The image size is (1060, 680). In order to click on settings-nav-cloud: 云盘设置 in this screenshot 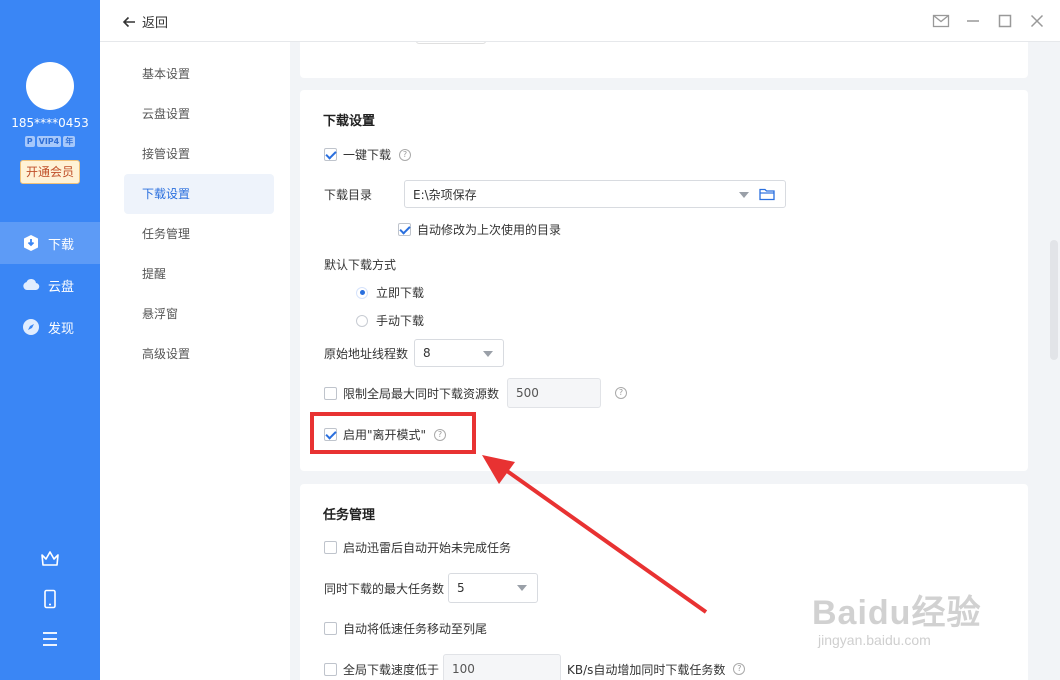, I will do `click(199, 114)`.